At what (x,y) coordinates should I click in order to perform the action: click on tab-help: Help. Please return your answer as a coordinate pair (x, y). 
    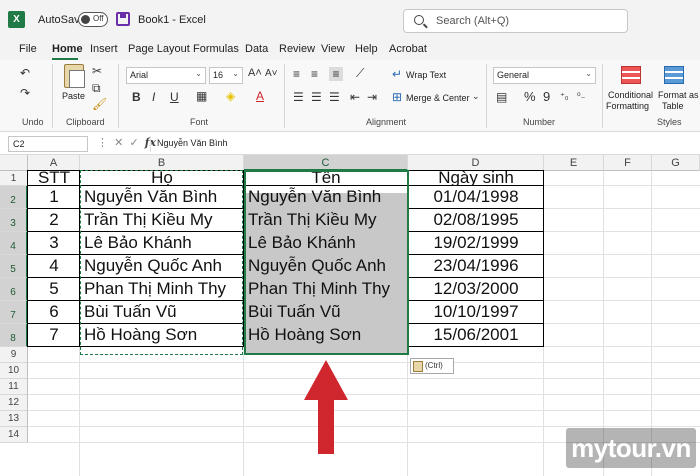
    Looking at the image, I should click on (366, 49).